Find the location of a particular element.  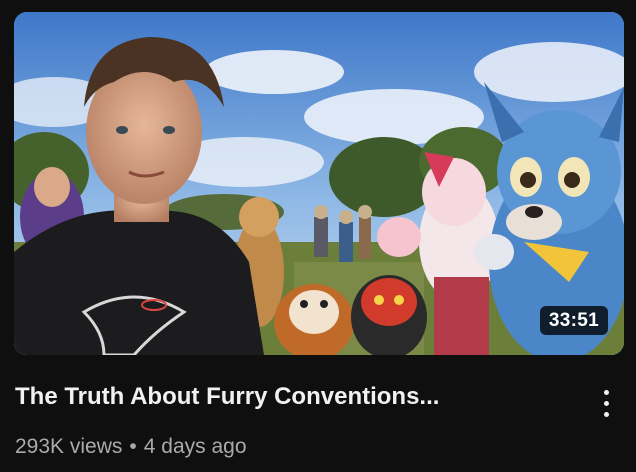

publish-date: 4 days ago is located at coordinates (195, 446).